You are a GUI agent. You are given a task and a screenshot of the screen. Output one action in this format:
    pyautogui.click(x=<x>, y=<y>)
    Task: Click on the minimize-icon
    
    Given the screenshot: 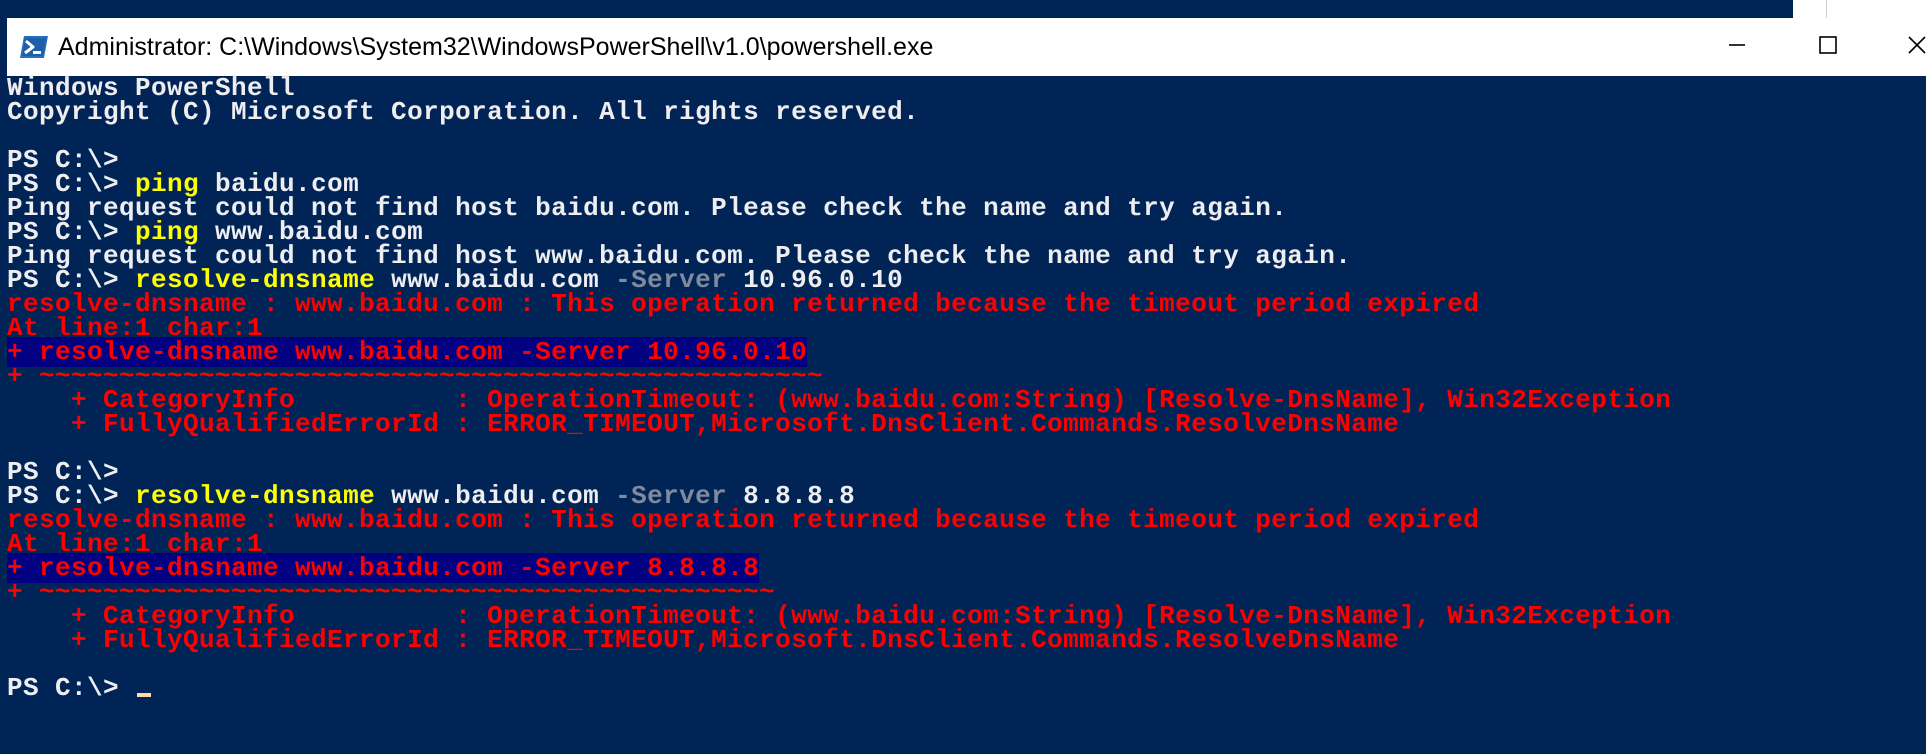 What is the action you would take?
    pyautogui.click(x=1737, y=47)
    